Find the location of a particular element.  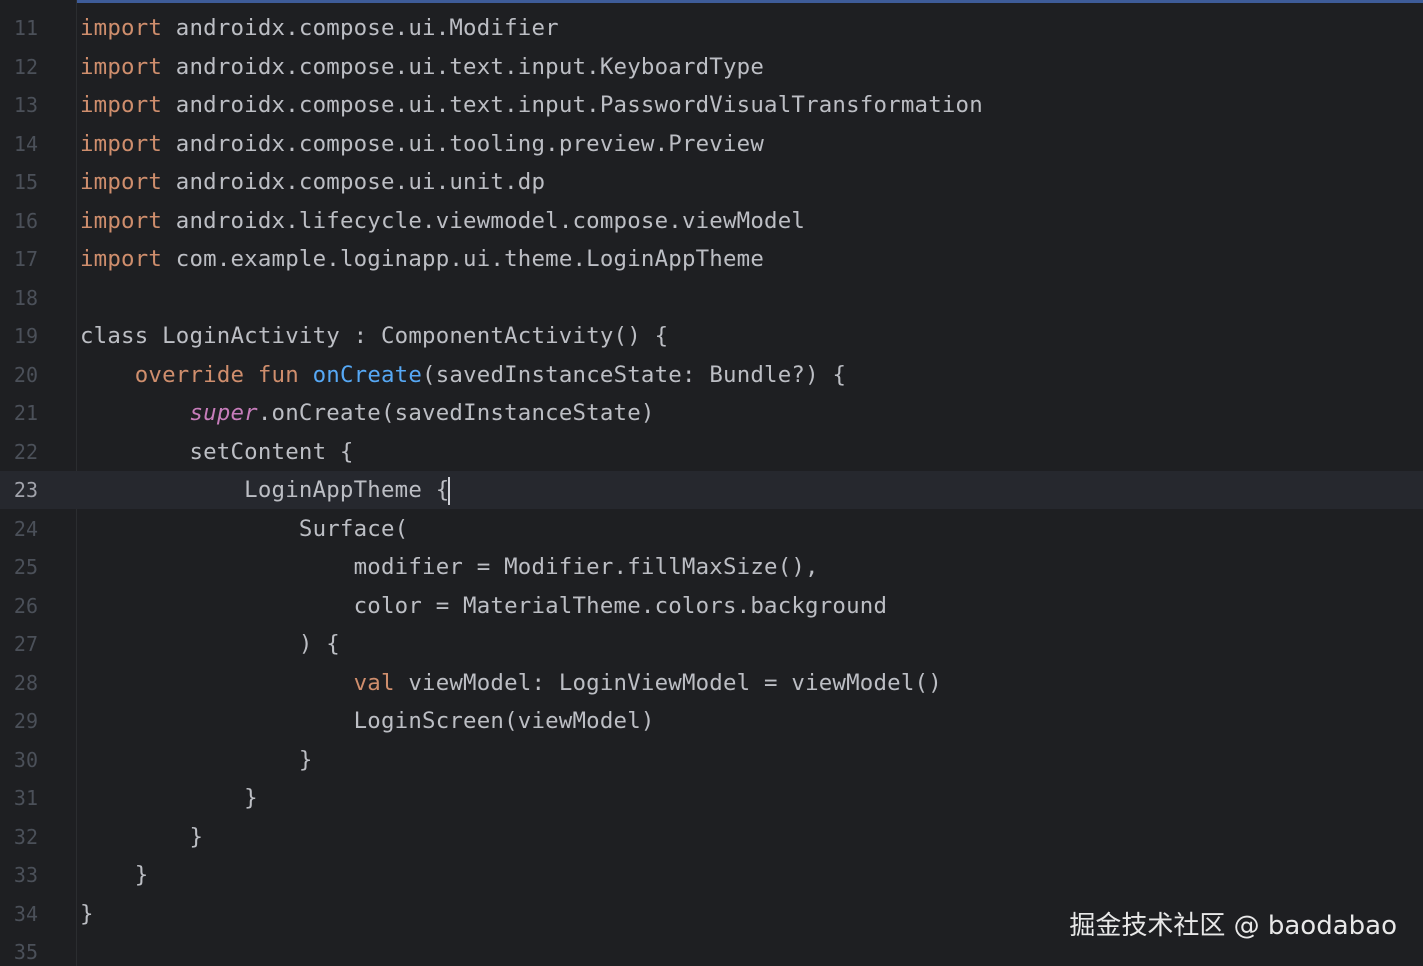

code-text: Surface( is located at coordinates (244, 529).